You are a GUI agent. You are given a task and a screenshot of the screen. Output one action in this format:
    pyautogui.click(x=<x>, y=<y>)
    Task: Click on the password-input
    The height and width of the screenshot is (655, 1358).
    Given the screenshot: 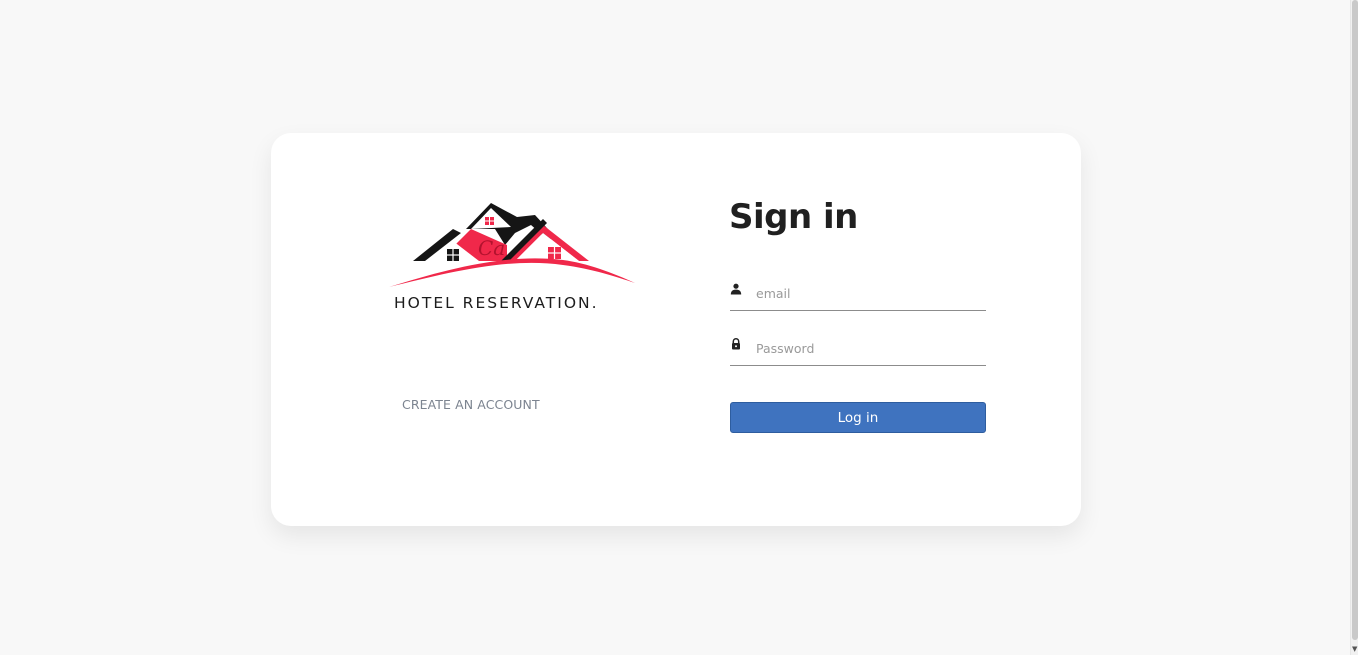 What is the action you would take?
    pyautogui.click(x=869, y=348)
    